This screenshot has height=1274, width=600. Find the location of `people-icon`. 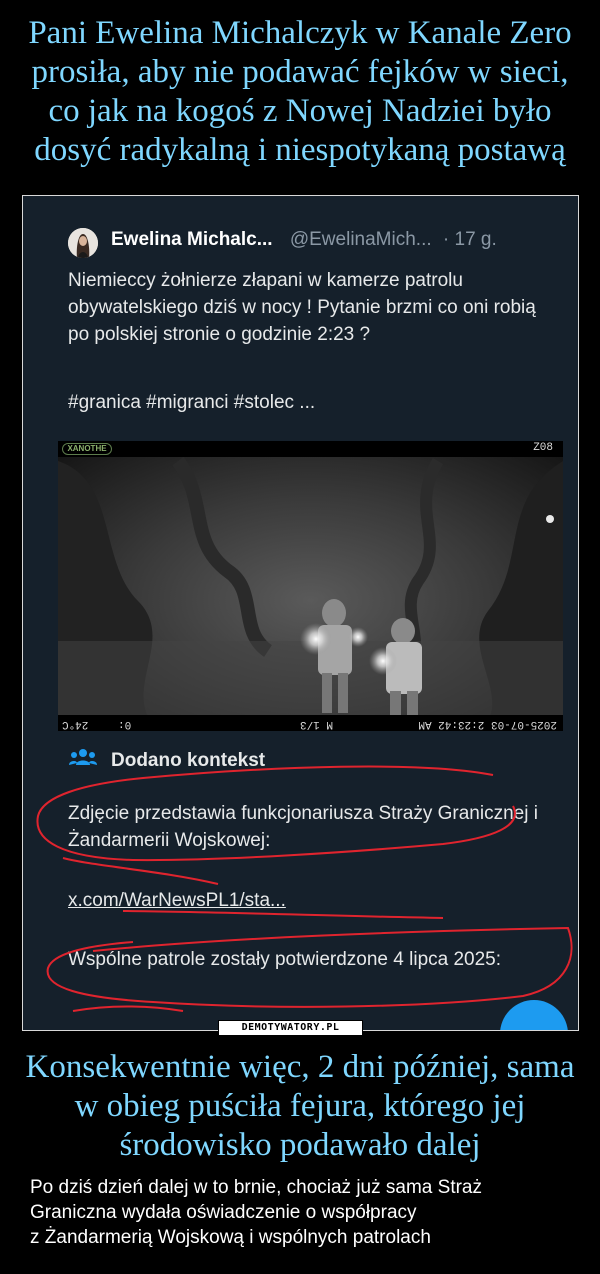

people-icon is located at coordinates (83, 757).